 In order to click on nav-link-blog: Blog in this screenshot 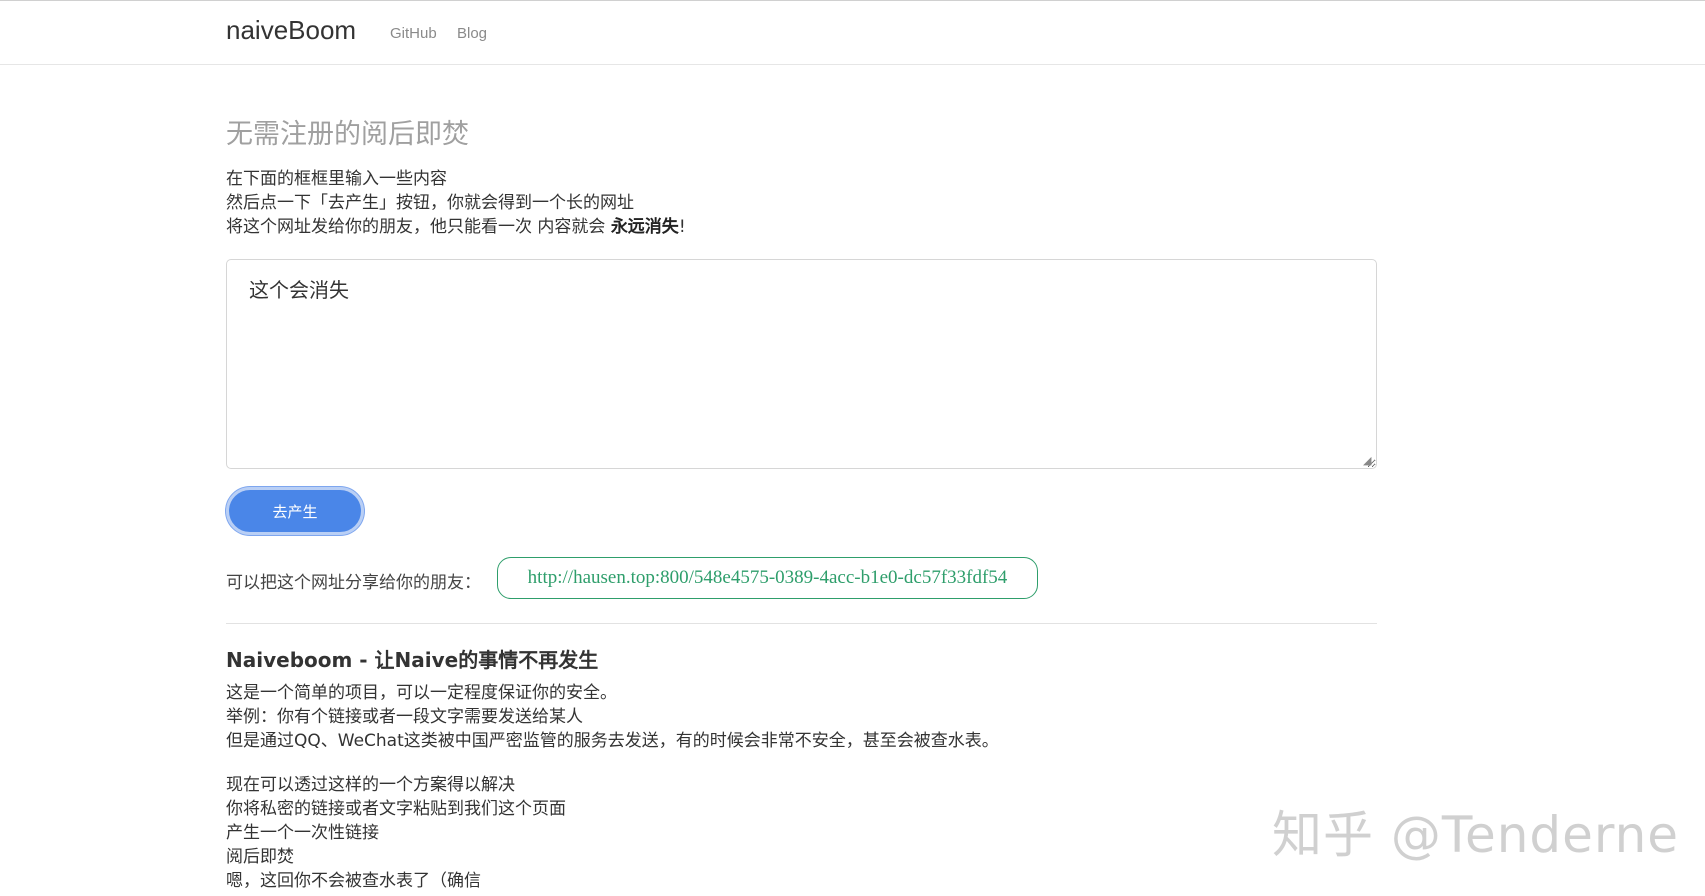, I will do `click(472, 33)`.